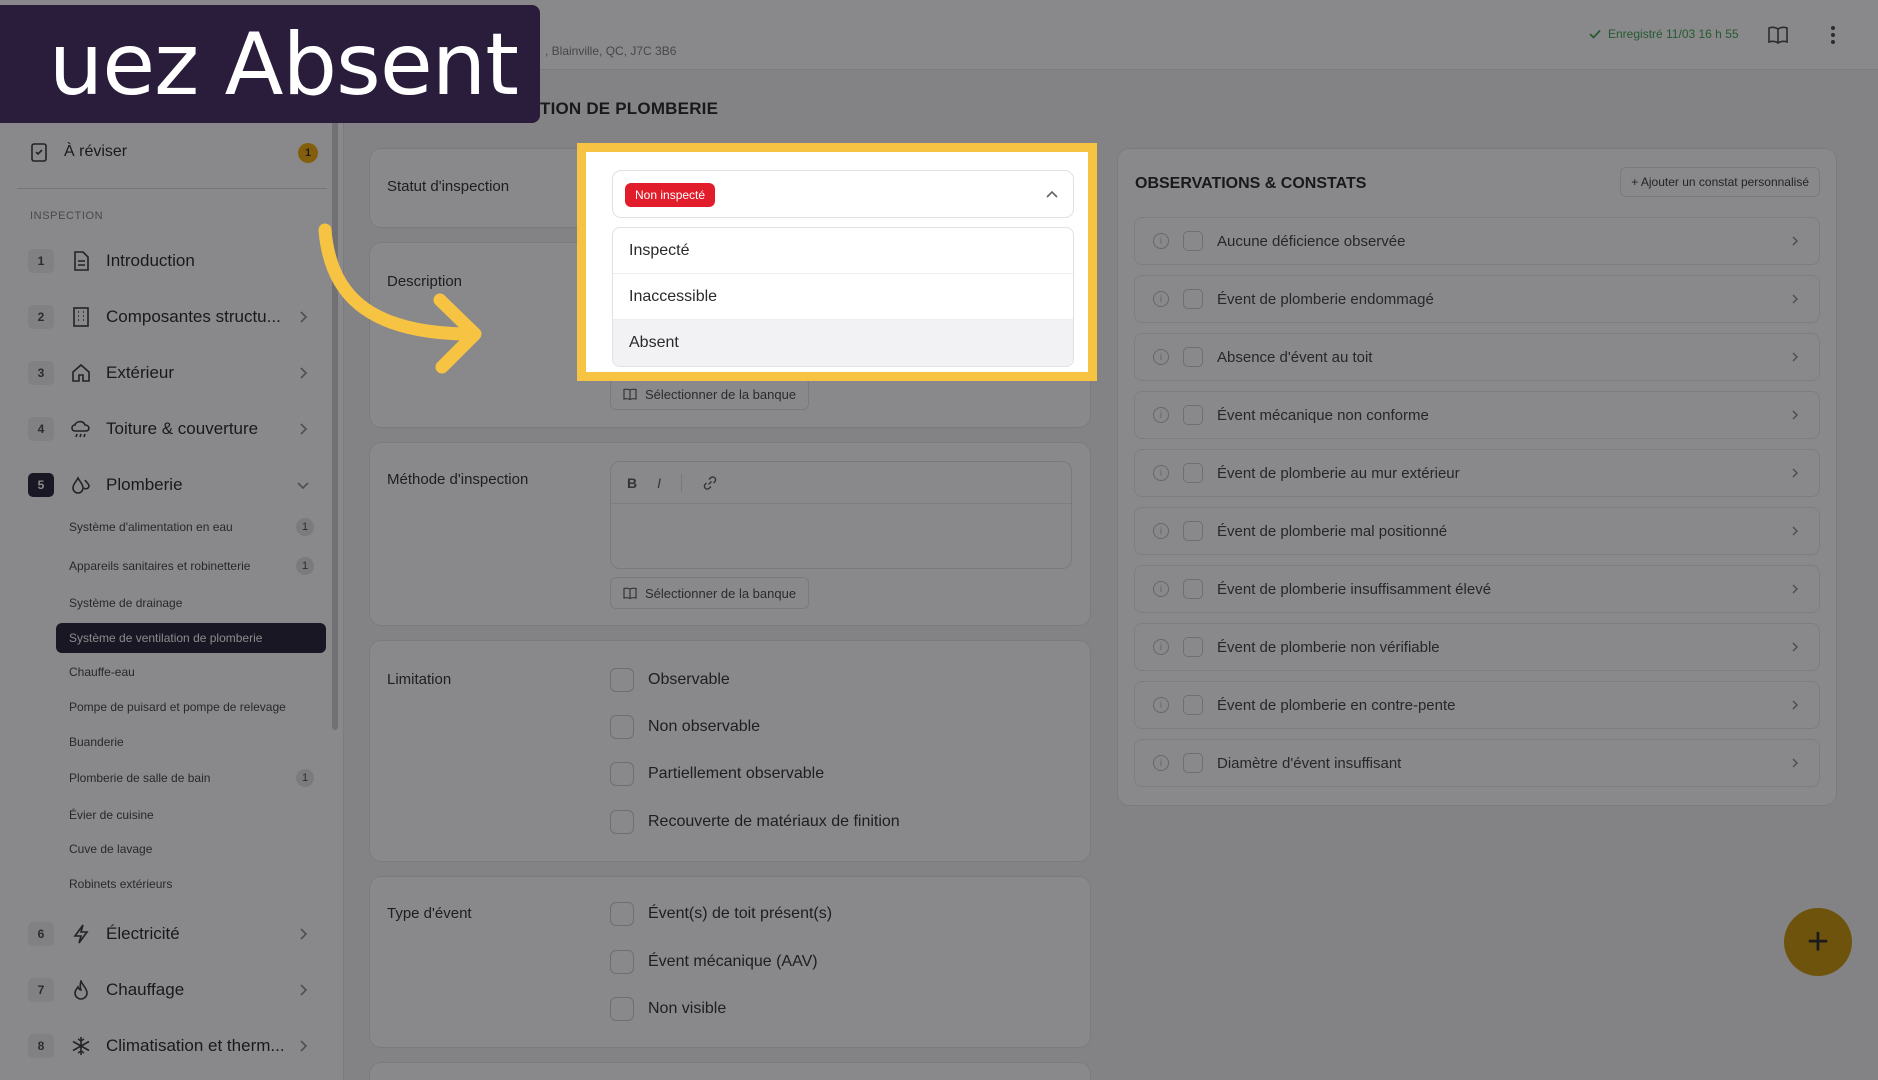 Image resolution: width=1878 pixels, height=1080 pixels. What do you see at coordinates (843, 343) in the screenshot?
I see `status-option-absent: Absent` at bounding box center [843, 343].